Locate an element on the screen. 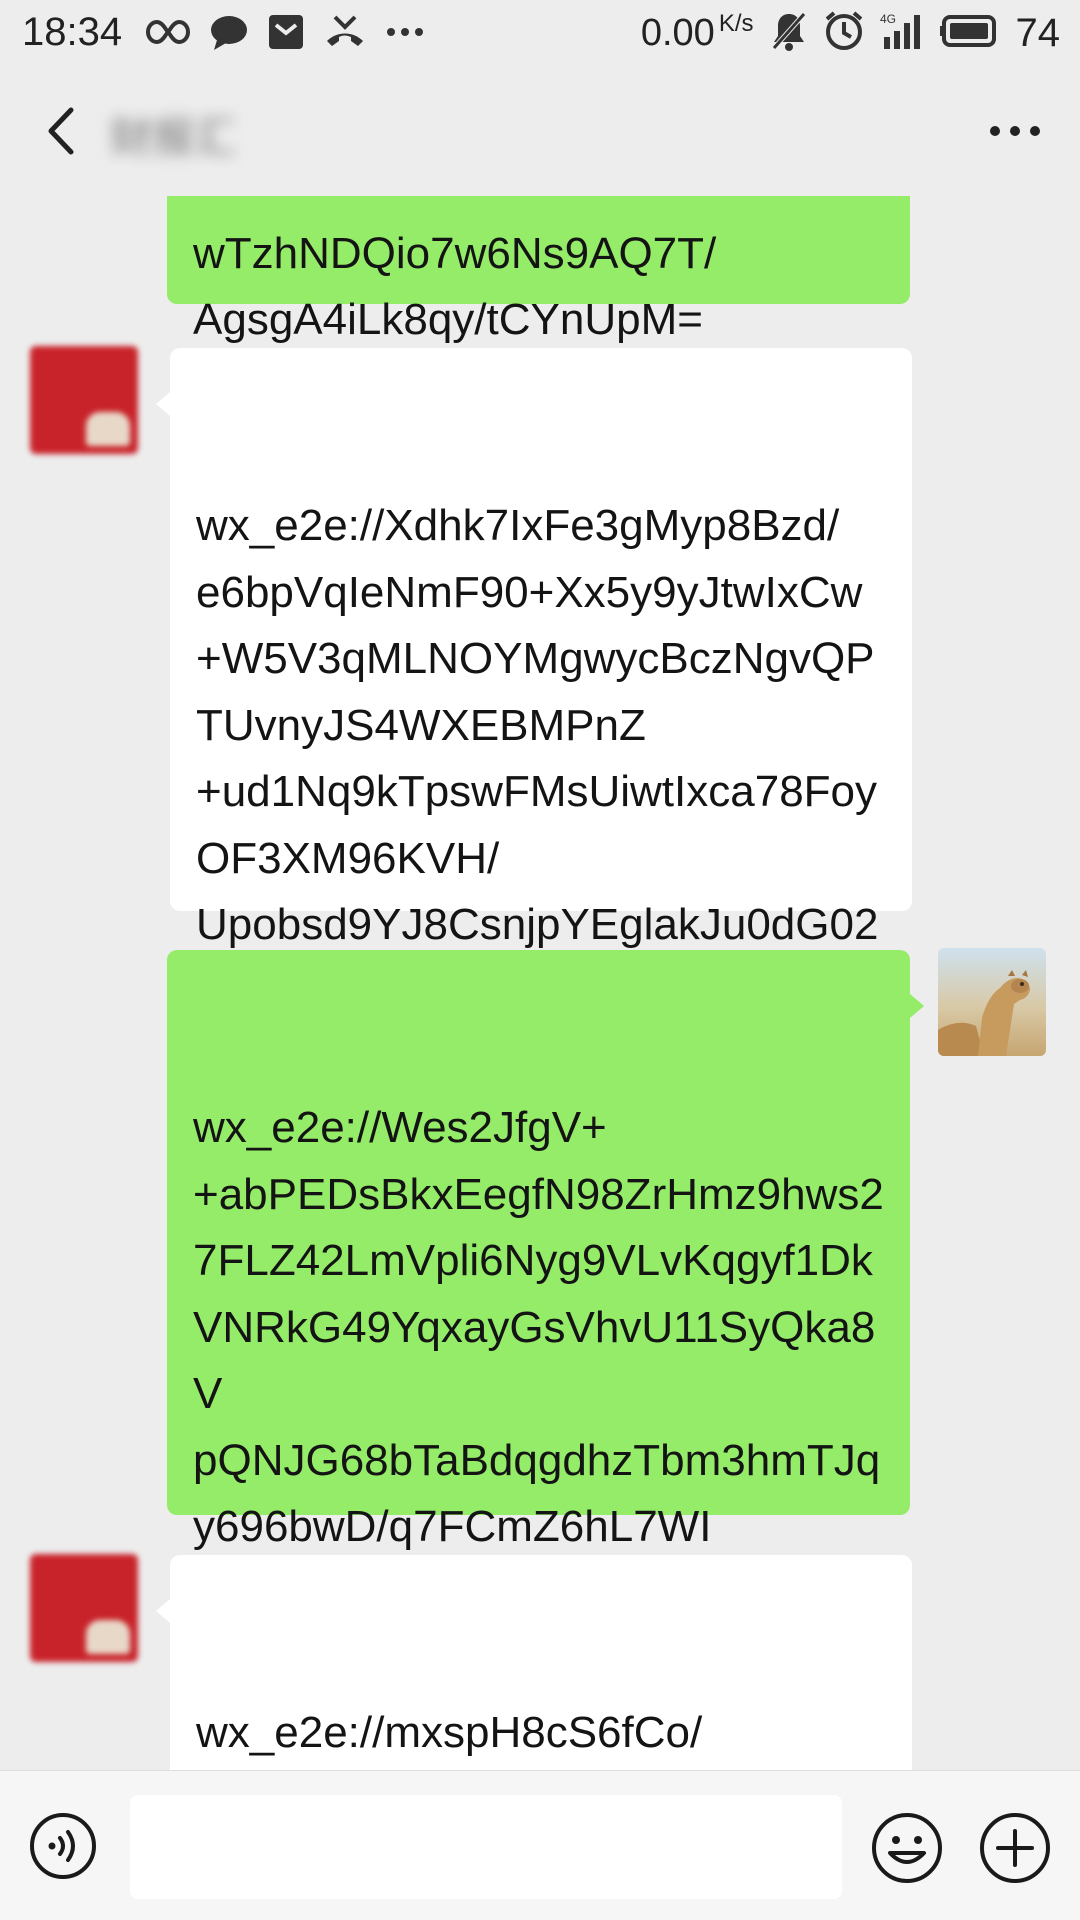 This screenshot has width=1080, height=1920. svg-text: 4G is located at coordinates (888, 19).